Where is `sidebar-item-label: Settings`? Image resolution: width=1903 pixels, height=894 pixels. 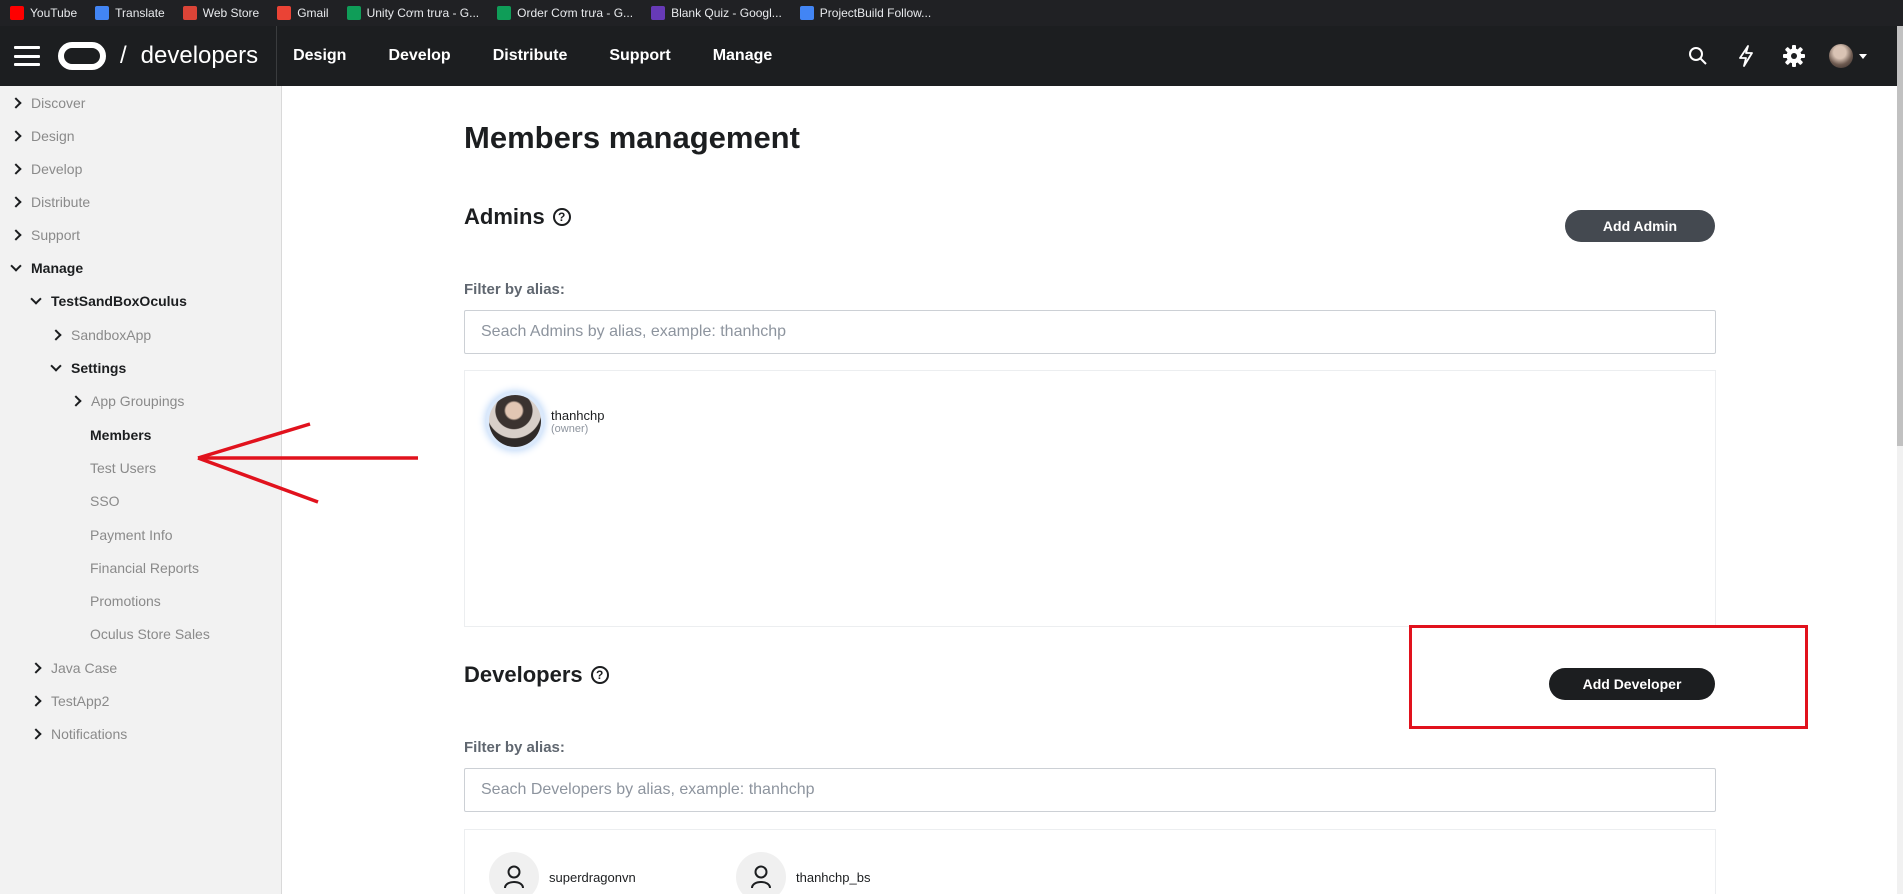
sidebar-item-label: Settings is located at coordinates (99, 368).